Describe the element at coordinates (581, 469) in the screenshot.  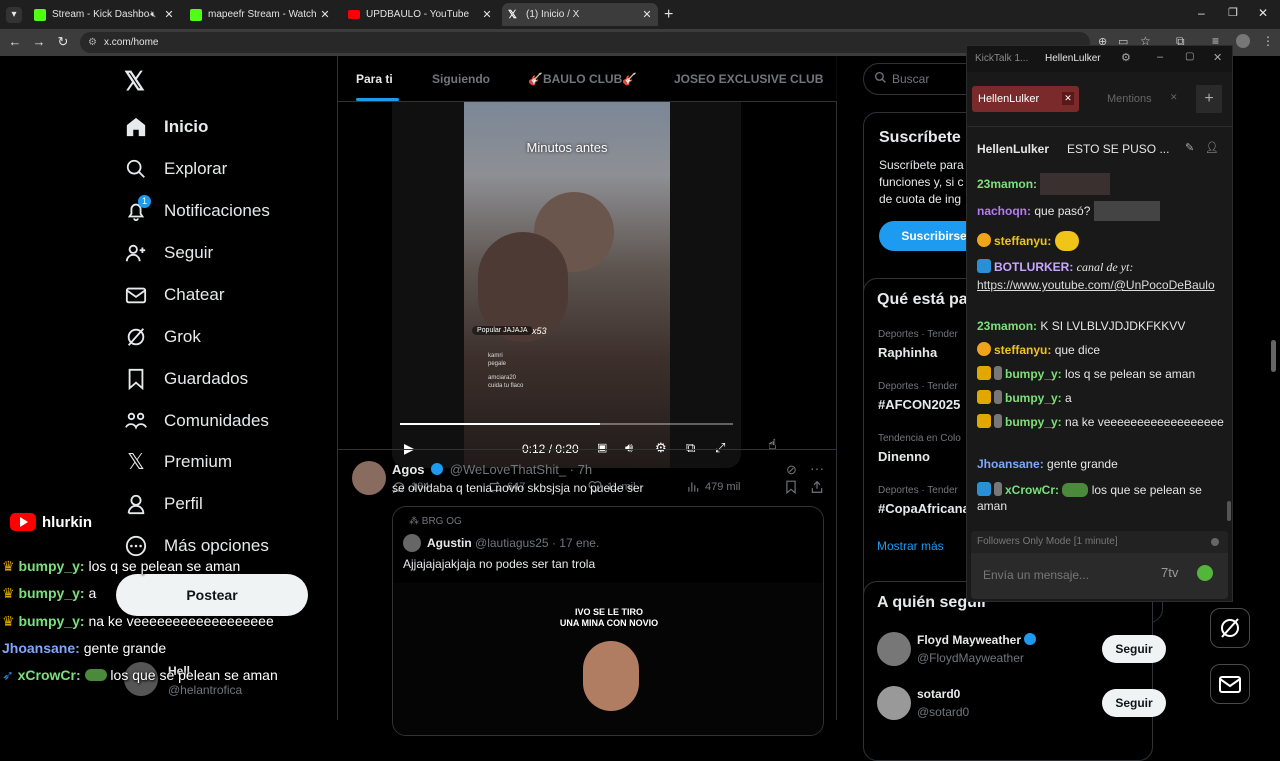
I see `tweet-time: · 7h` at that location.